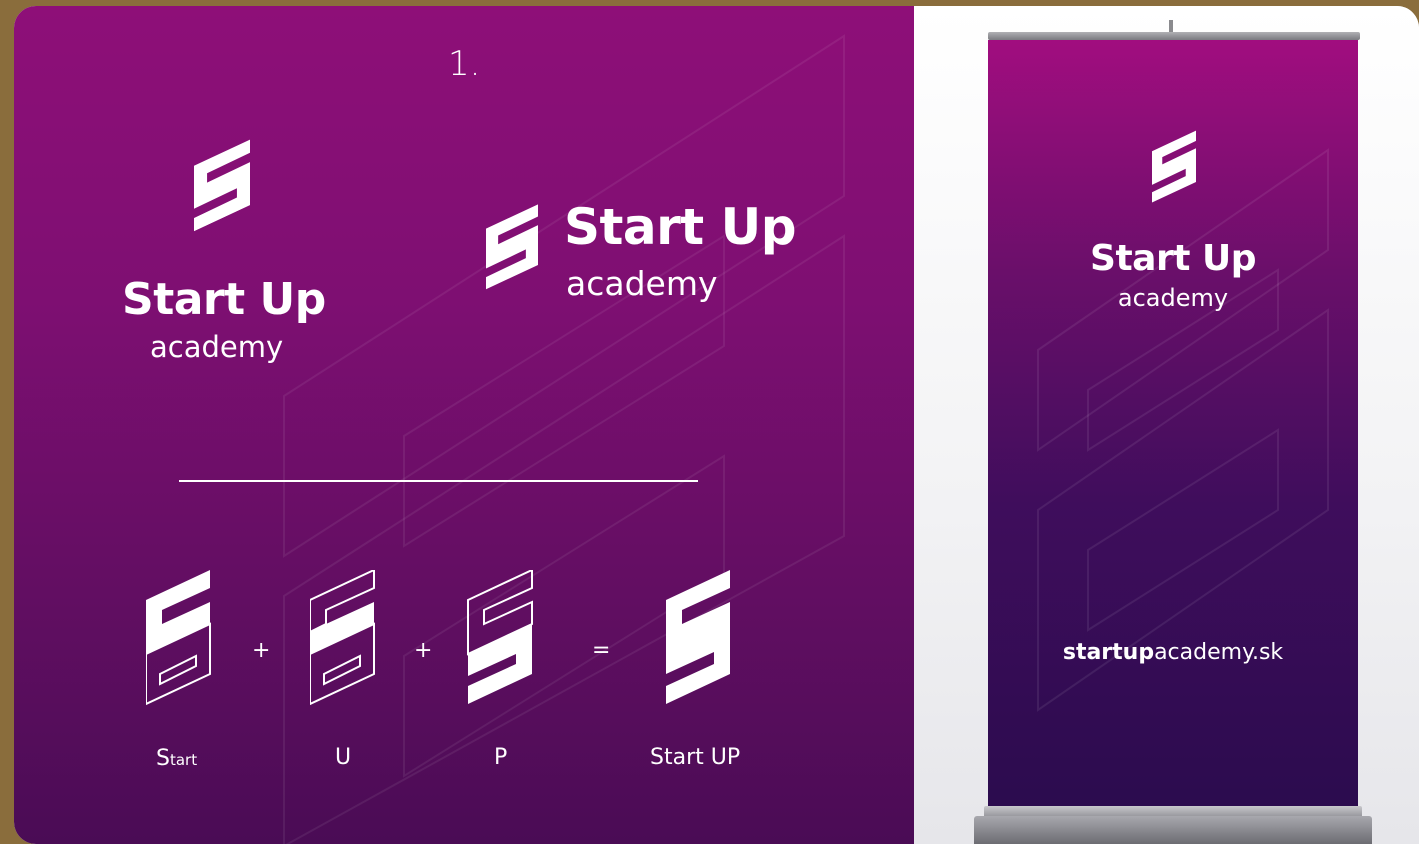 The width and height of the screenshot is (1419, 844). Describe the element at coordinates (501, 757) in the screenshot. I see `label-p: P` at that location.